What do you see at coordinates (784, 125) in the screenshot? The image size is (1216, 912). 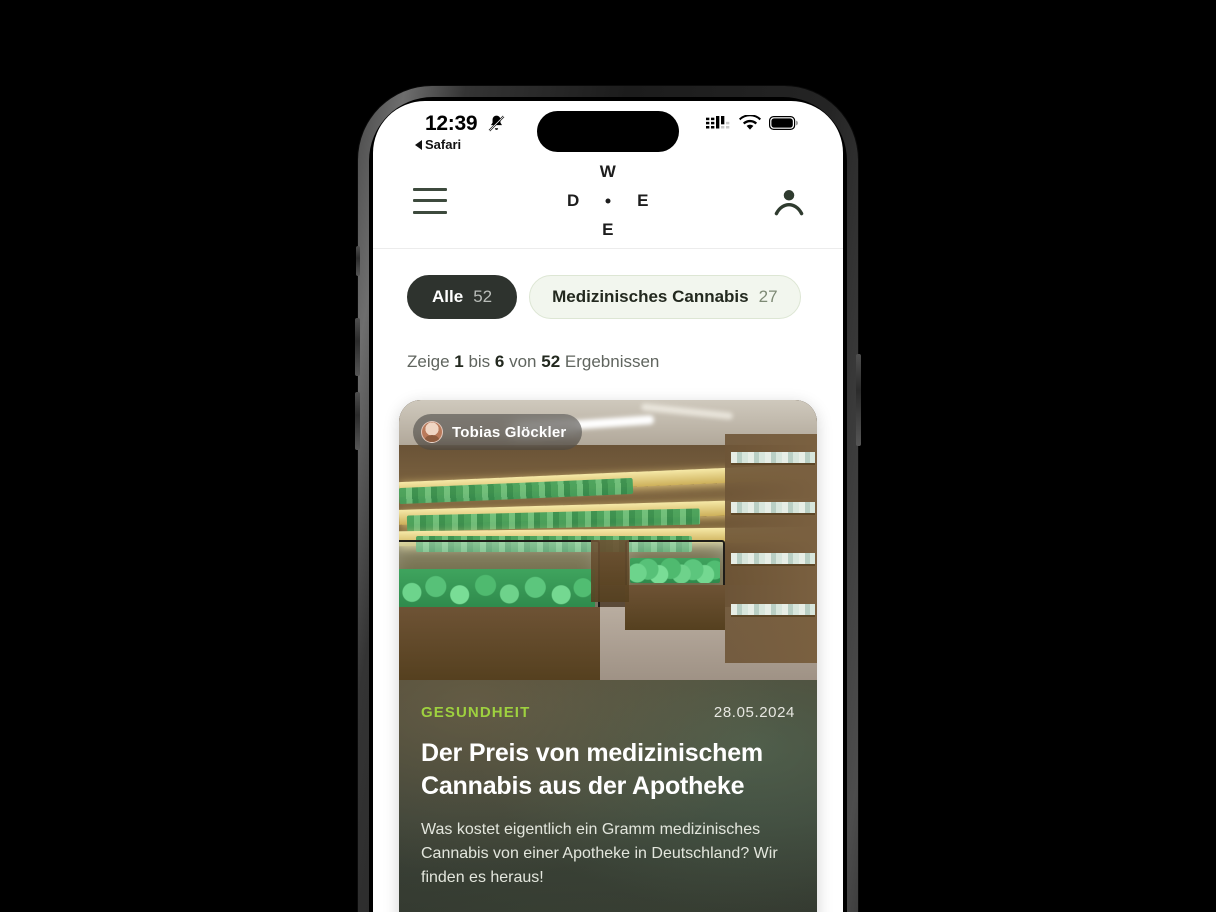 I see `battery-icon` at bounding box center [784, 125].